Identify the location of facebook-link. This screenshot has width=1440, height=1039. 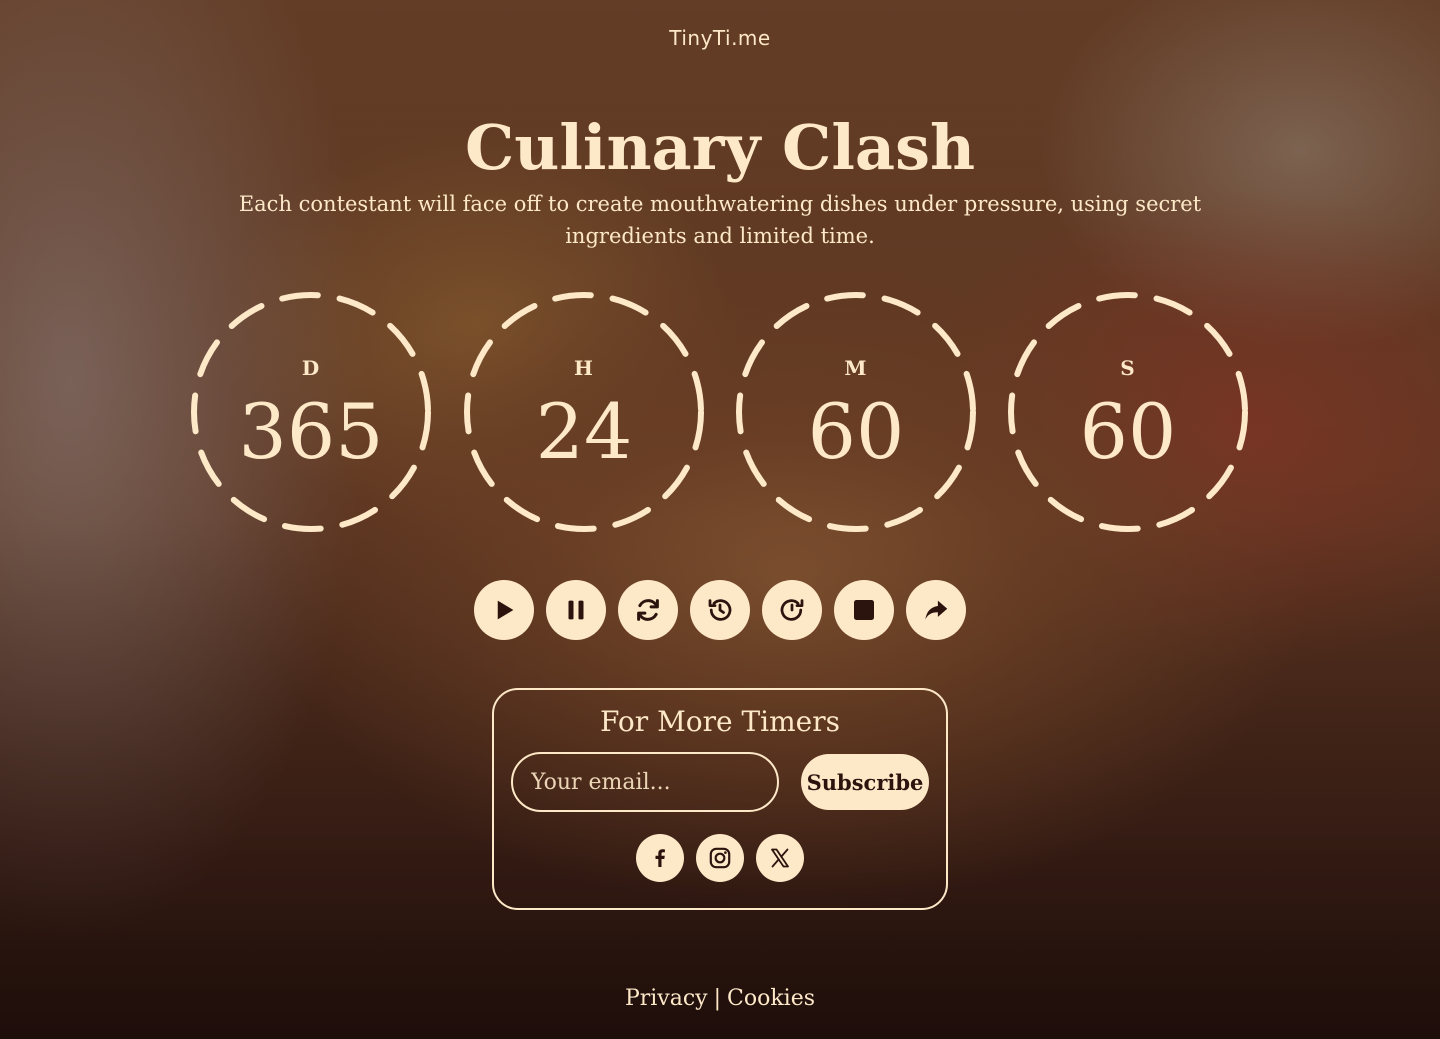
(660, 858).